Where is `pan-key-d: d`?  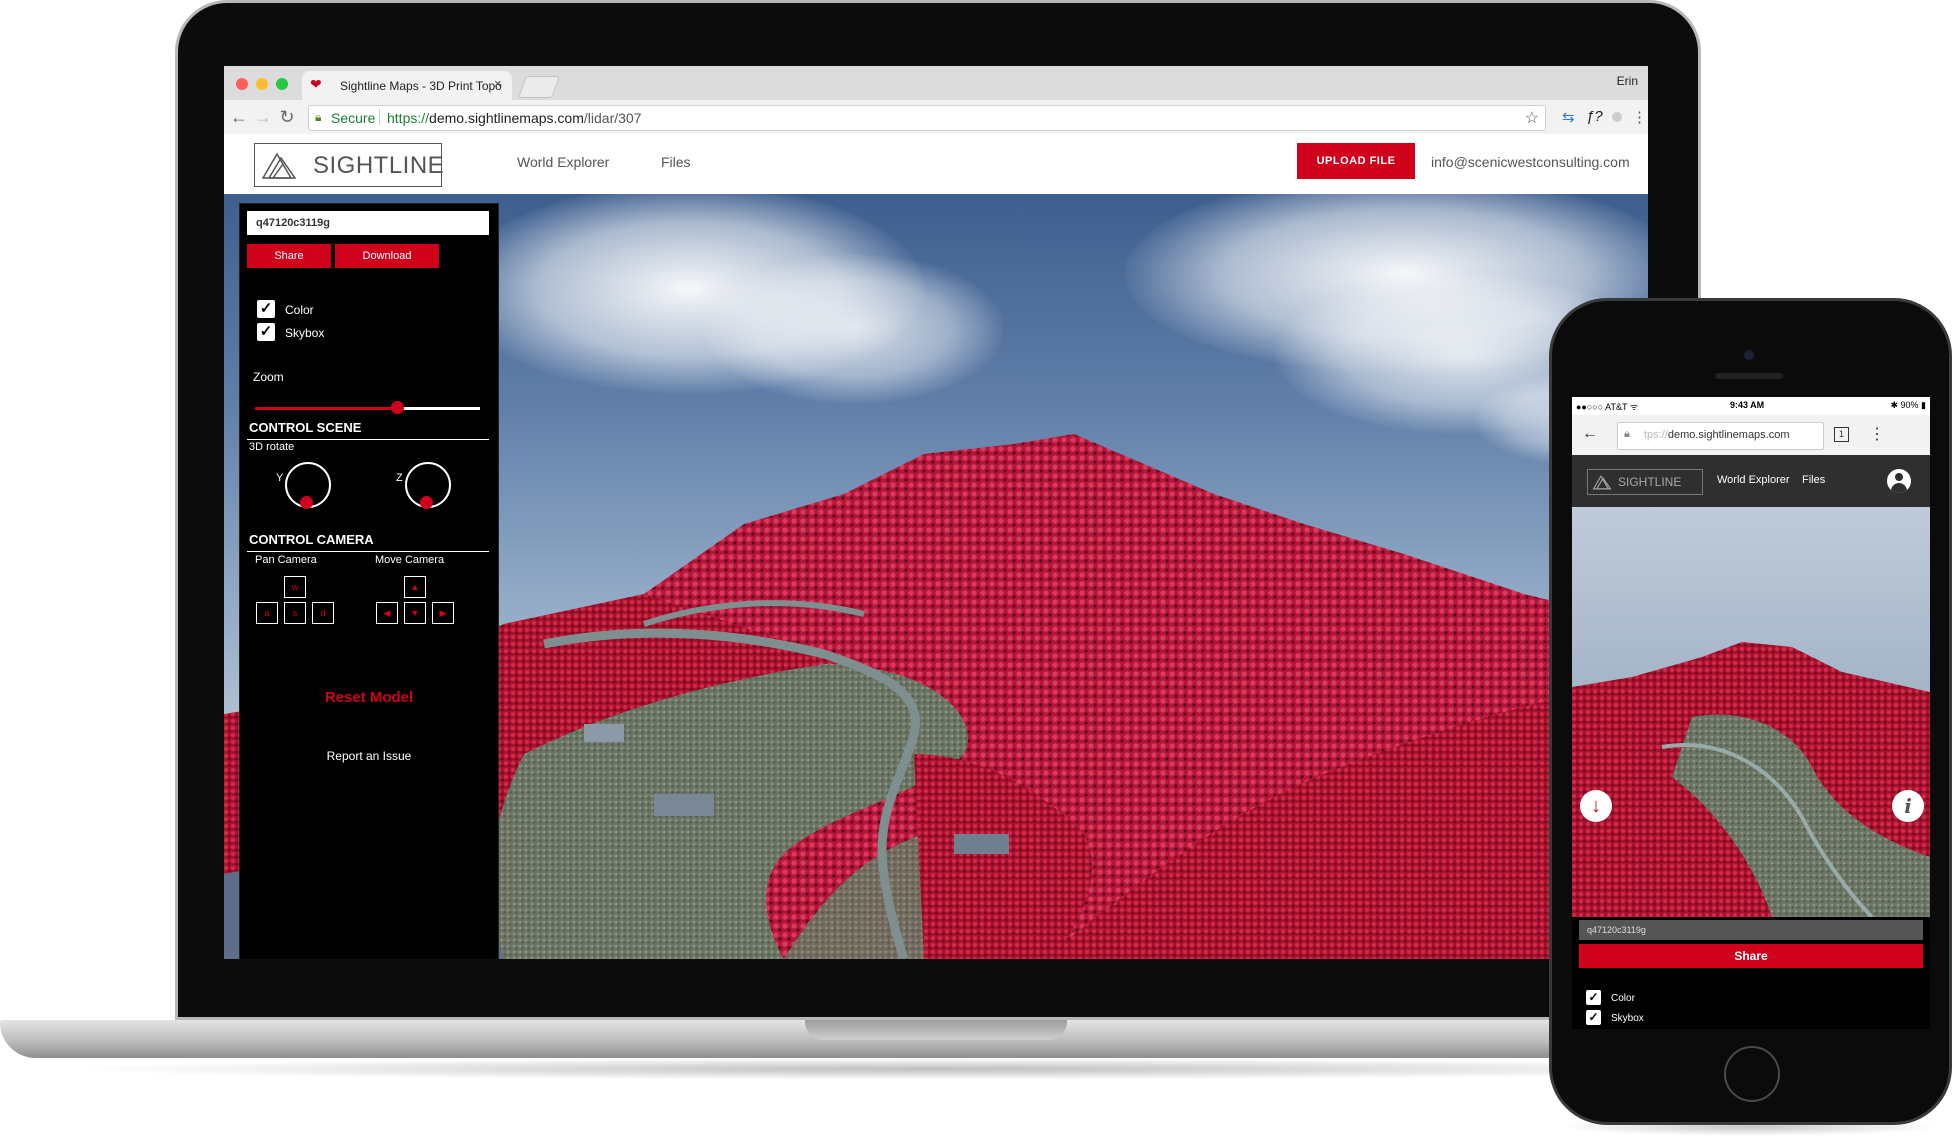
pan-key-d: d is located at coordinates (323, 613).